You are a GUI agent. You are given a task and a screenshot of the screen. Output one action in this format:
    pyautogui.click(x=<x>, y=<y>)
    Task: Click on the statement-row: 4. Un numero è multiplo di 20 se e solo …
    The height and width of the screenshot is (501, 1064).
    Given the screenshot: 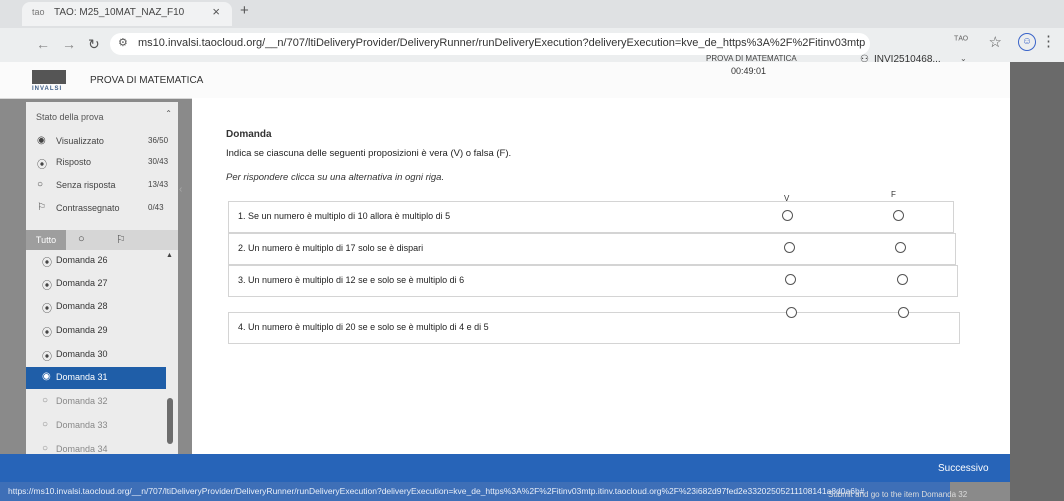 What is the action you would take?
    pyautogui.click(x=594, y=325)
    